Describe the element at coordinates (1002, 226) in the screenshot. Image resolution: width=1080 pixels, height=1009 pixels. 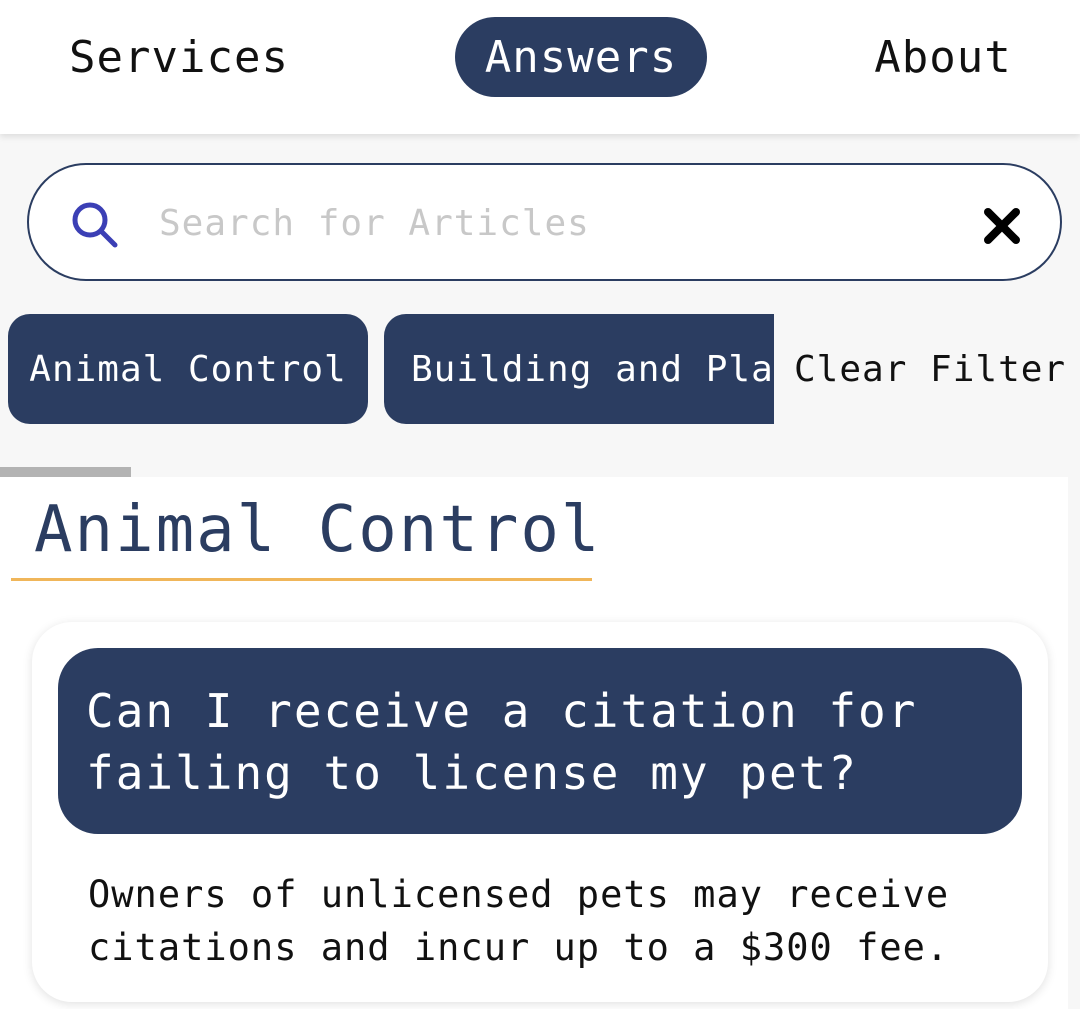
I see `close-icon` at that location.